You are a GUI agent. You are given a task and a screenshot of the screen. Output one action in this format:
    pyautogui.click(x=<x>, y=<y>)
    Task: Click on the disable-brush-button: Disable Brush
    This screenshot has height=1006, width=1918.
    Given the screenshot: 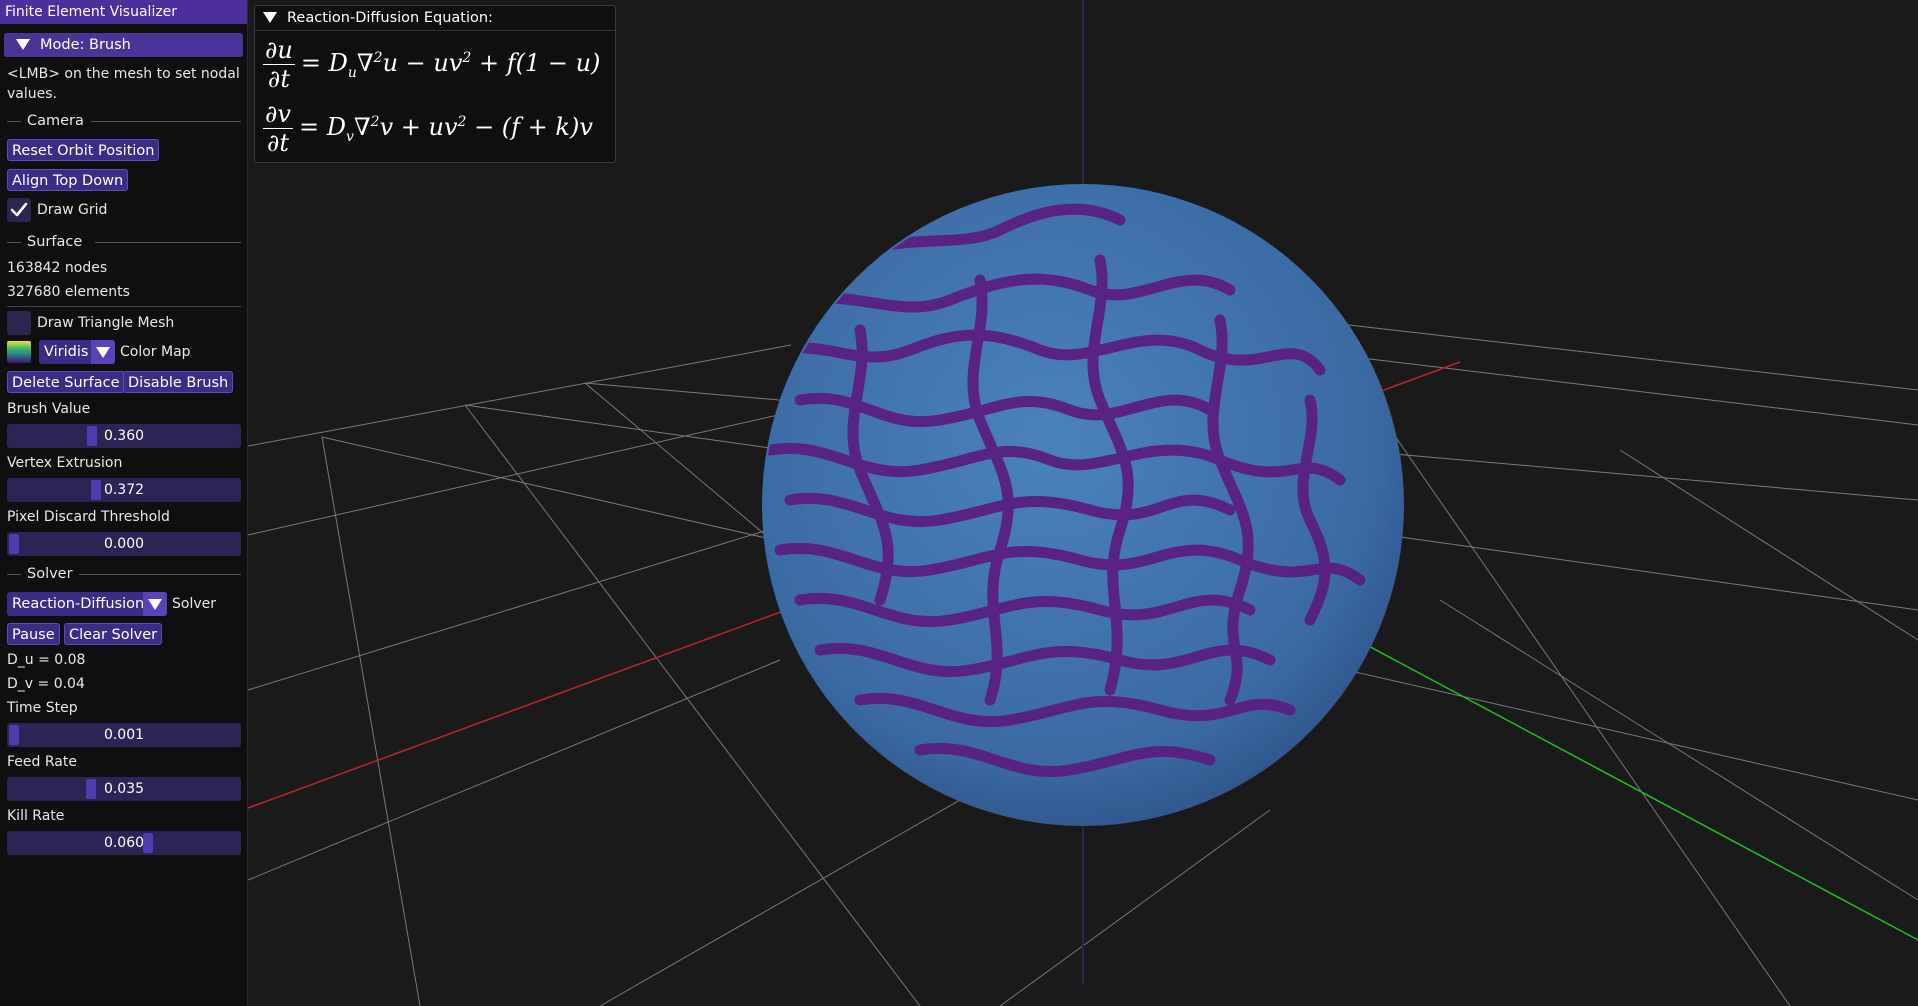 What is the action you would take?
    pyautogui.click(x=178, y=382)
    